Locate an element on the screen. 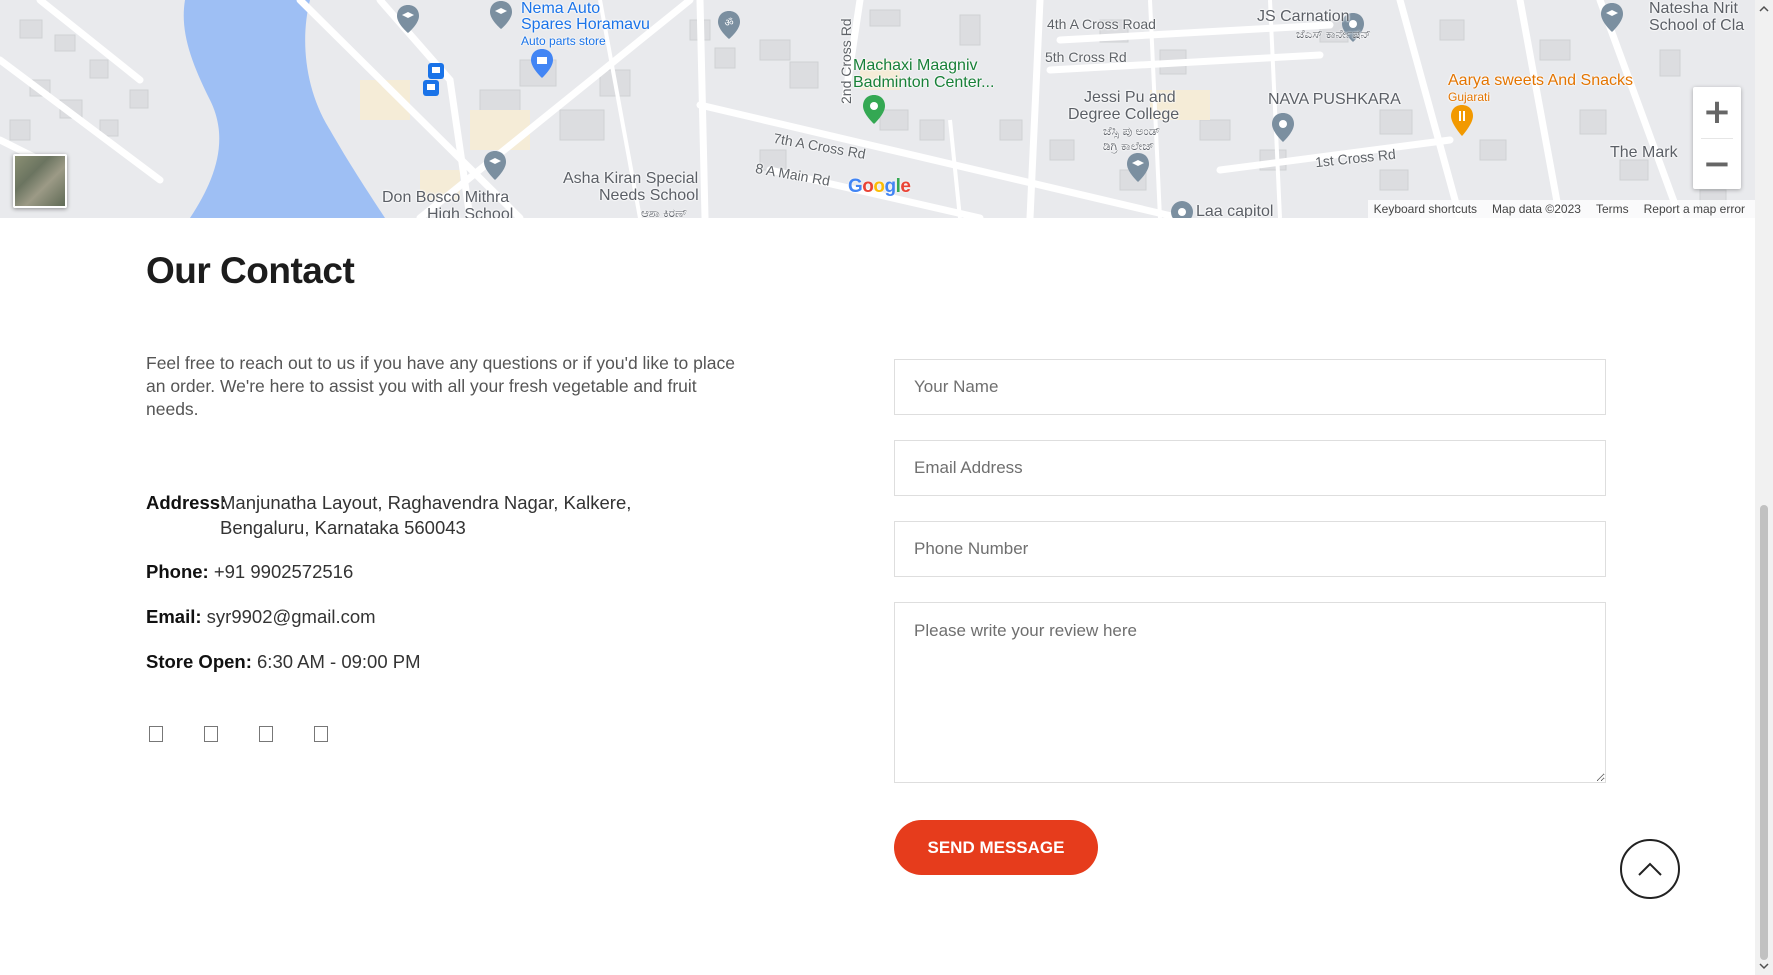  zoom-in-button: + is located at coordinates (1717, 112).